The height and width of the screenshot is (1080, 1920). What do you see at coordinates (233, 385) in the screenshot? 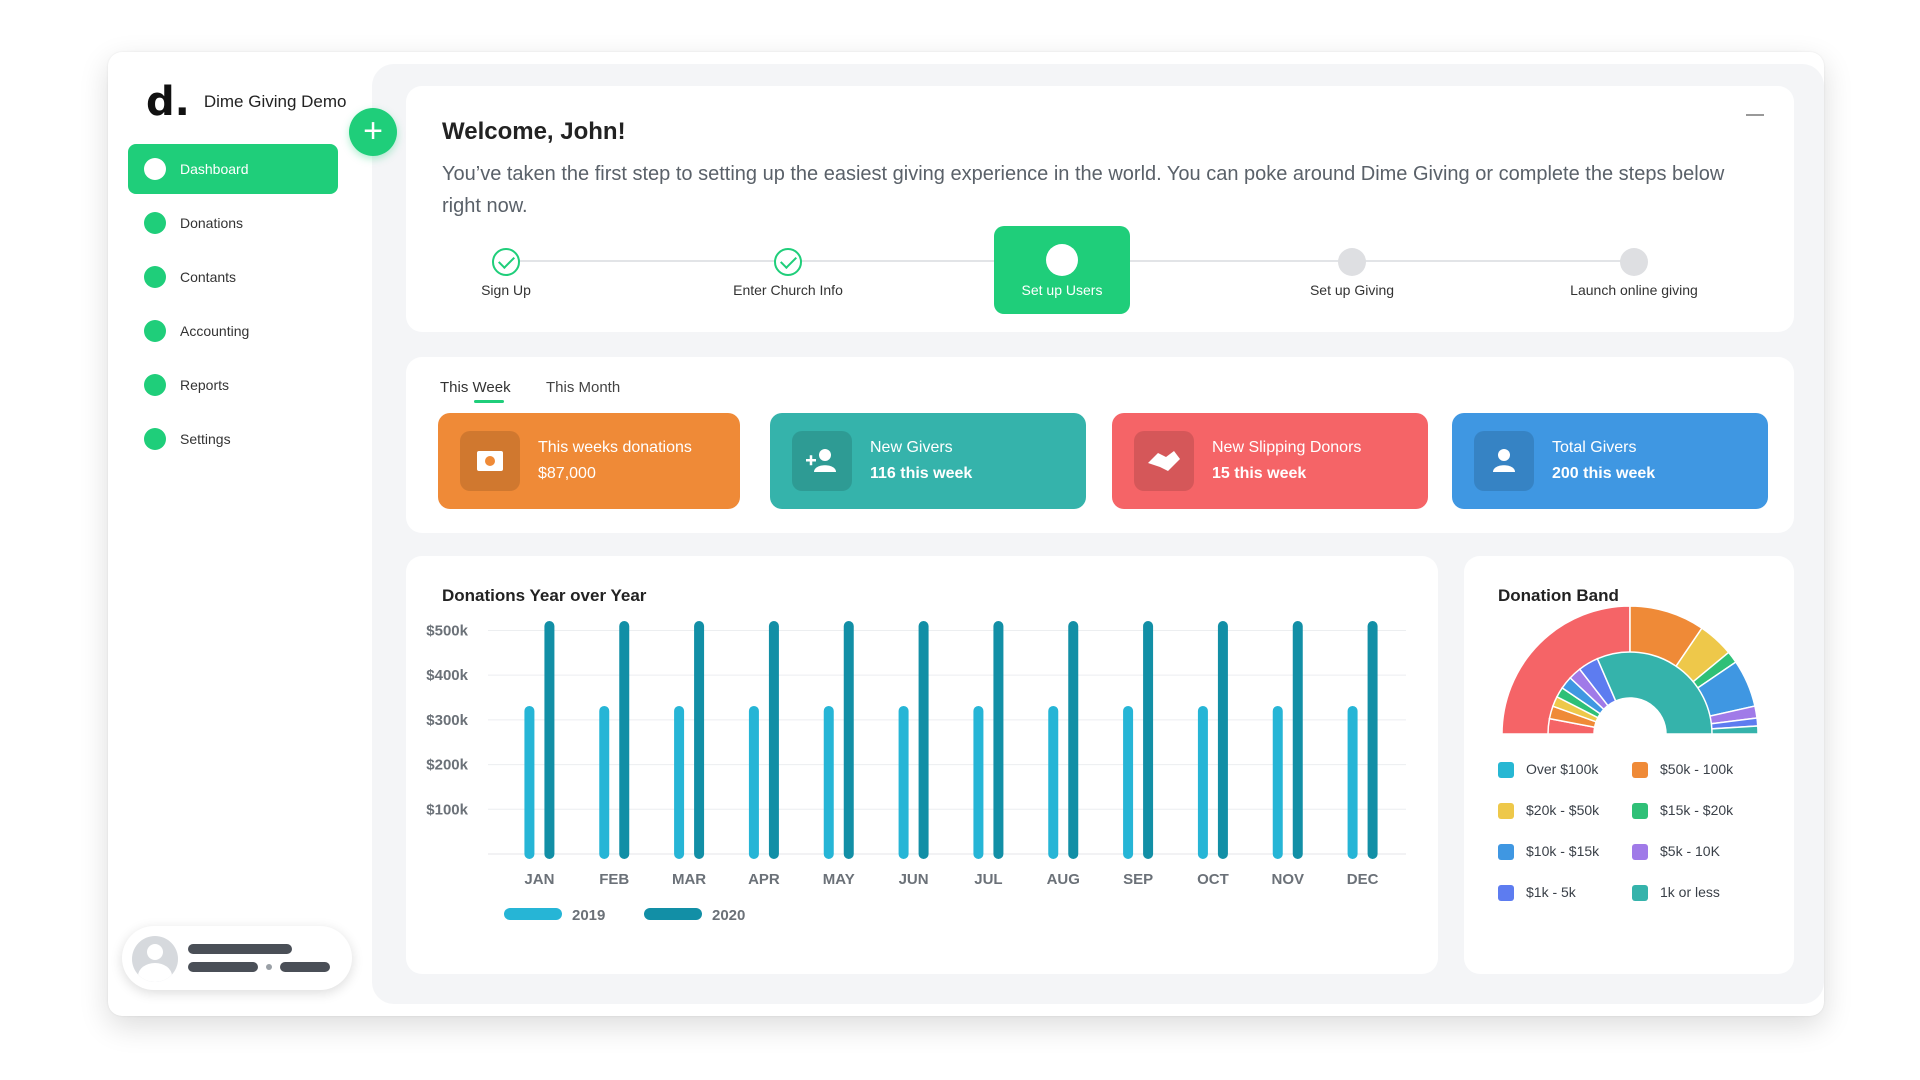
I see `sidebar-item-reports: Reports` at bounding box center [233, 385].